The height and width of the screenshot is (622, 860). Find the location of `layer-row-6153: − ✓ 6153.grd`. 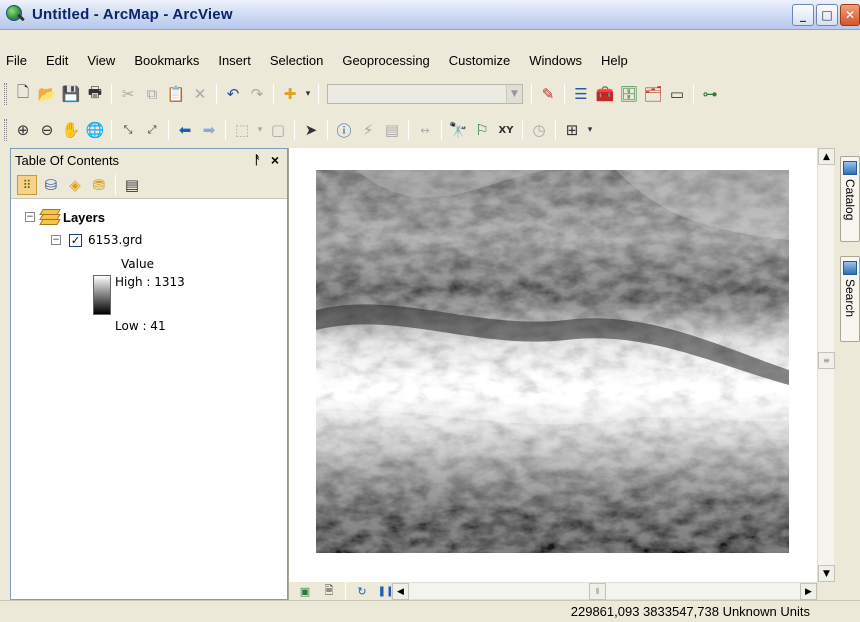

layer-row-6153: − ✓ 6153.grd is located at coordinates (96, 240).